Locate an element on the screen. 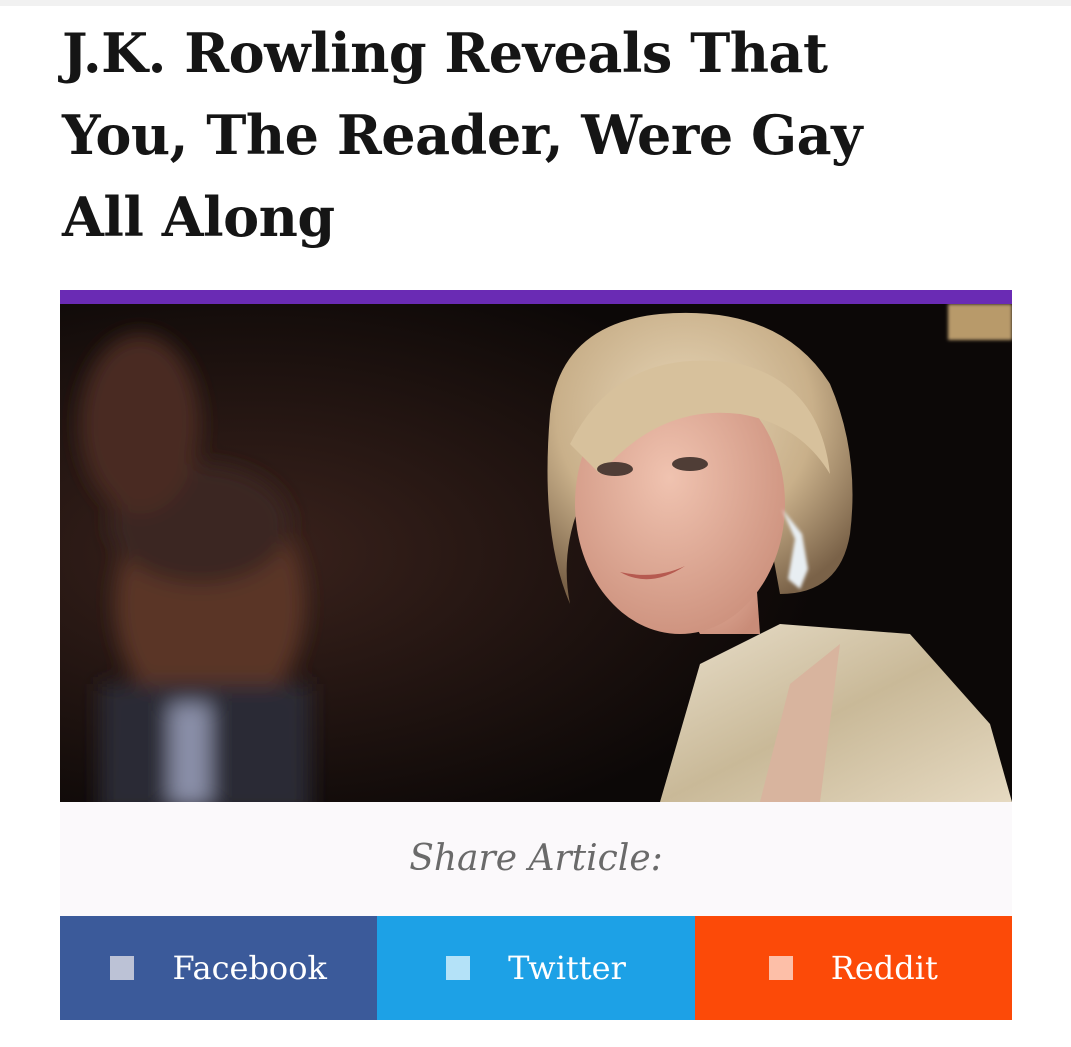 This screenshot has width=1071, height=1047. headline-line-1: J.K. Rowling Reveals That is located at coordinates (445, 53).